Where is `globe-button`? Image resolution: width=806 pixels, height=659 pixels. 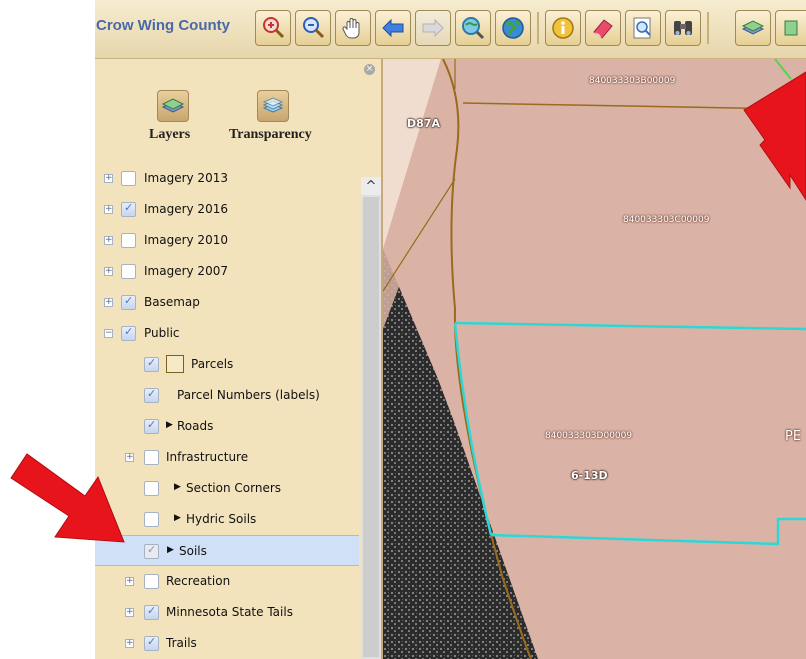 globe-button is located at coordinates (513, 28).